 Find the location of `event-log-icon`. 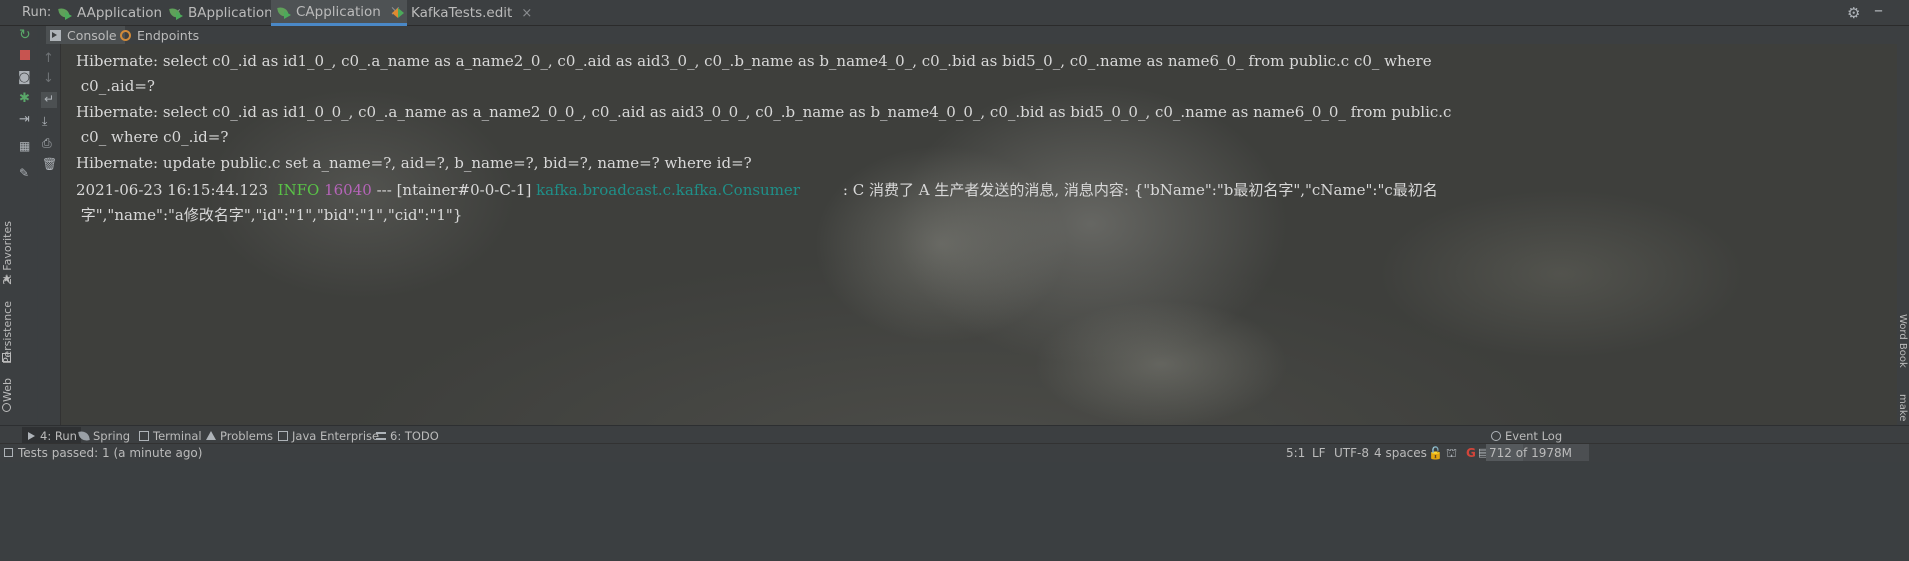

event-log-icon is located at coordinates (1496, 435).